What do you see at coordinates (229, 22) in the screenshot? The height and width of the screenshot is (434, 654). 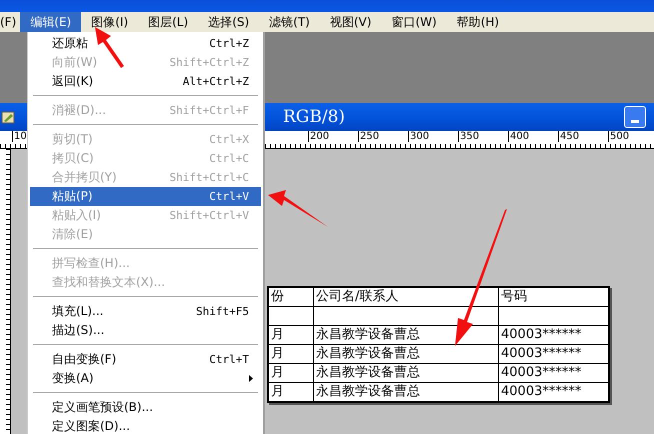 I see `menu-bar-item: 选择(S)` at bounding box center [229, 22].